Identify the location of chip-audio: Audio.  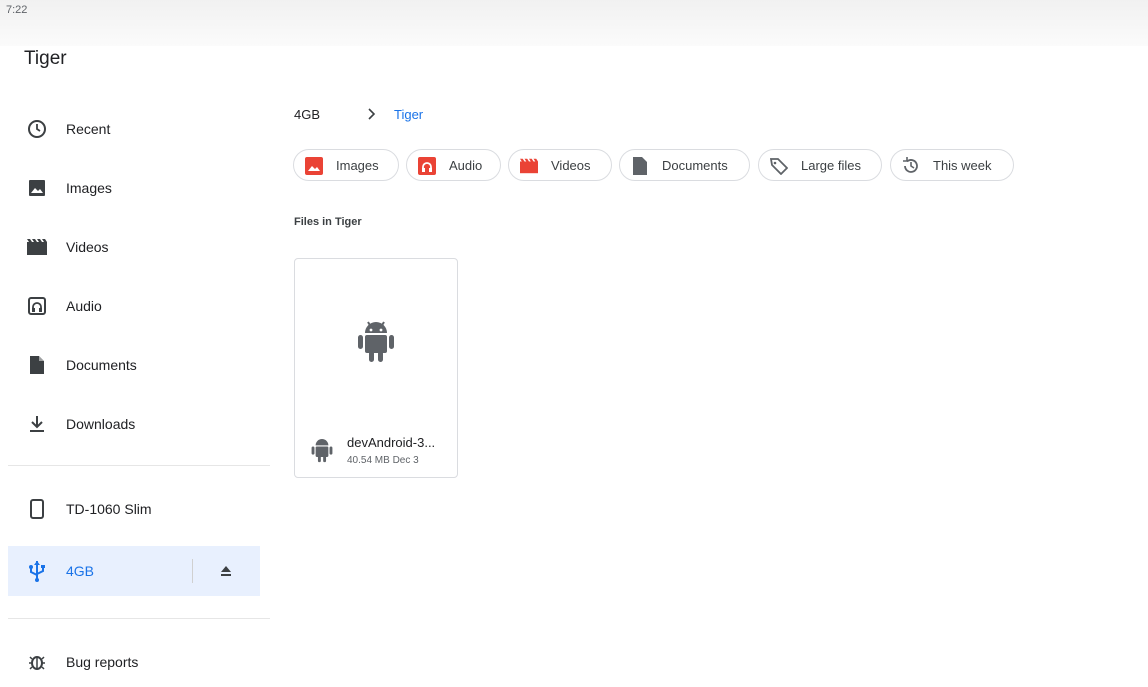
(453, 165).